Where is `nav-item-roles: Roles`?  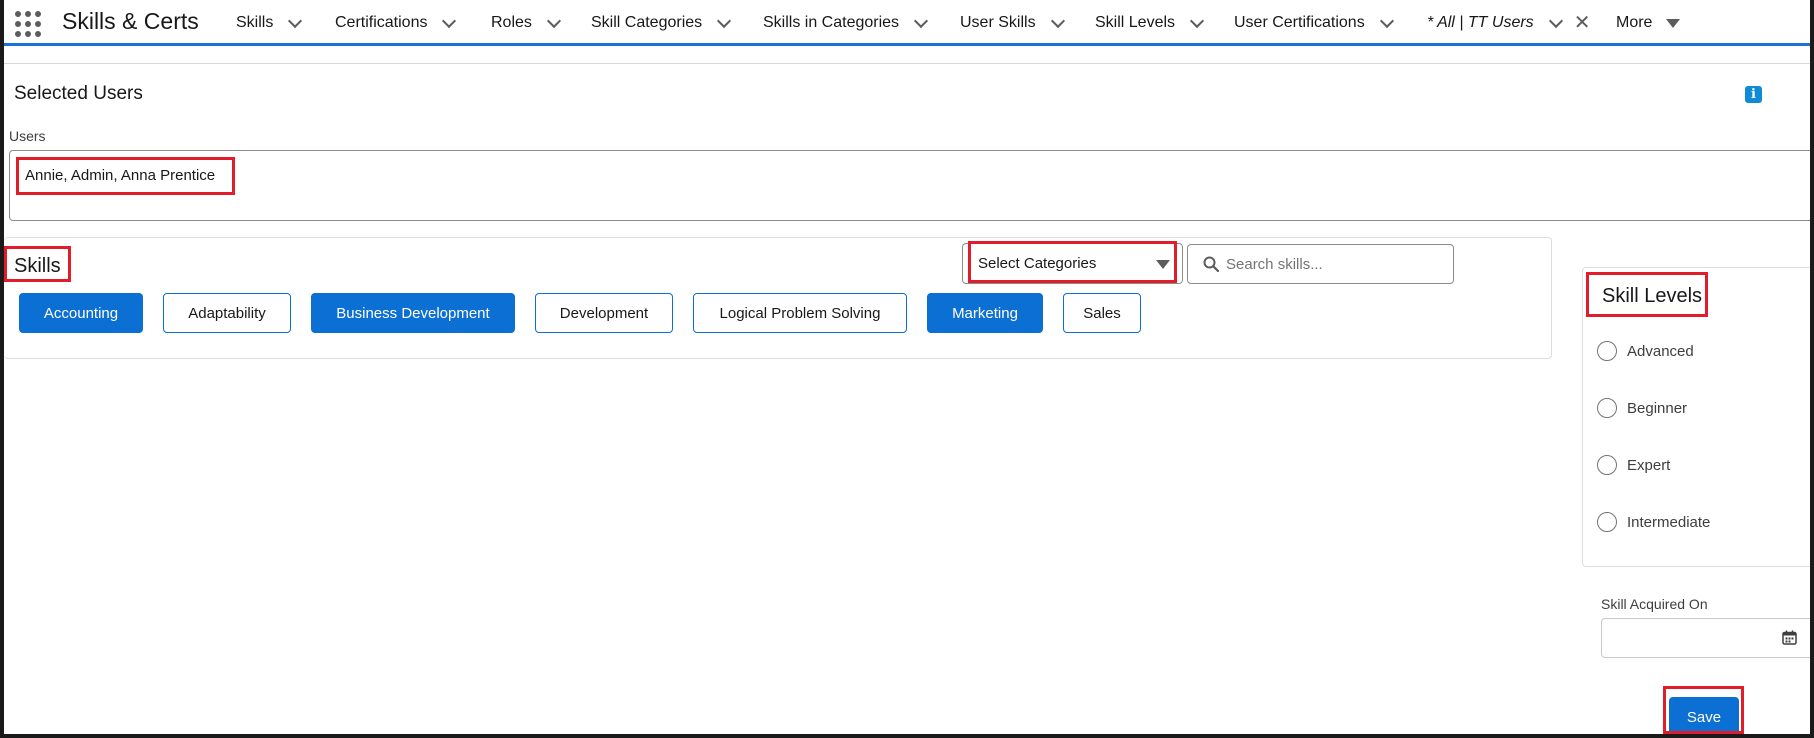
nav-item-roles: Roles is located at coordinates (526, 23).